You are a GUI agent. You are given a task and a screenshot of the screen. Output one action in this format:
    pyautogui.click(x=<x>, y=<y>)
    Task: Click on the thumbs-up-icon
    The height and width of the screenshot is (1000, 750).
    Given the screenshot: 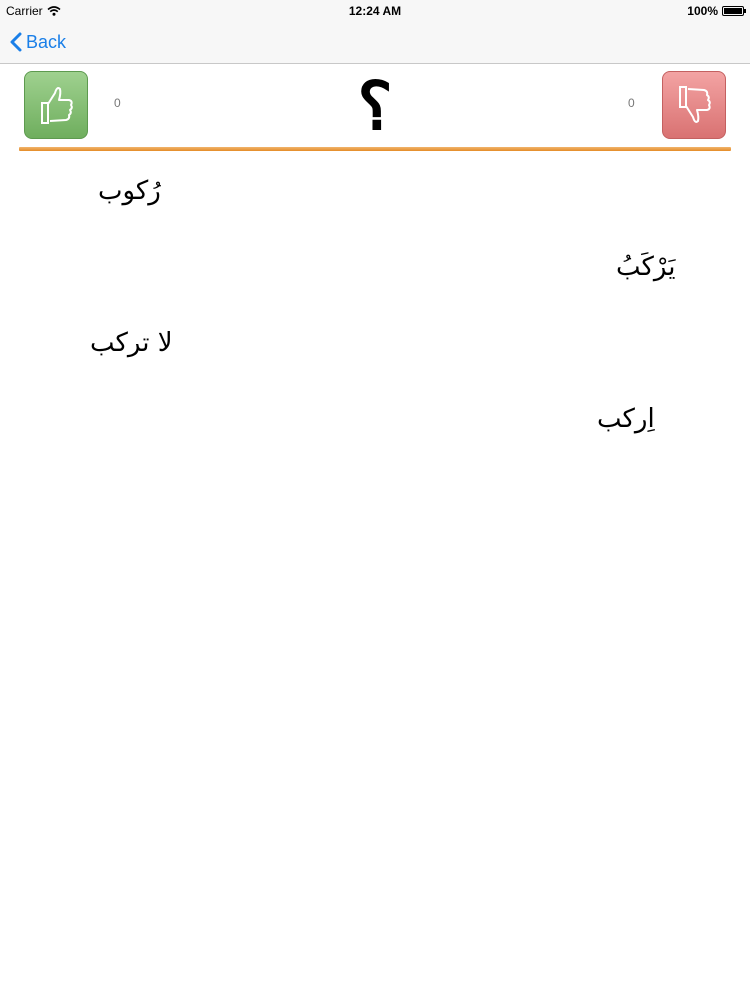 What is the action you would take?
    pyautogui.click(x=57, y=105)
    